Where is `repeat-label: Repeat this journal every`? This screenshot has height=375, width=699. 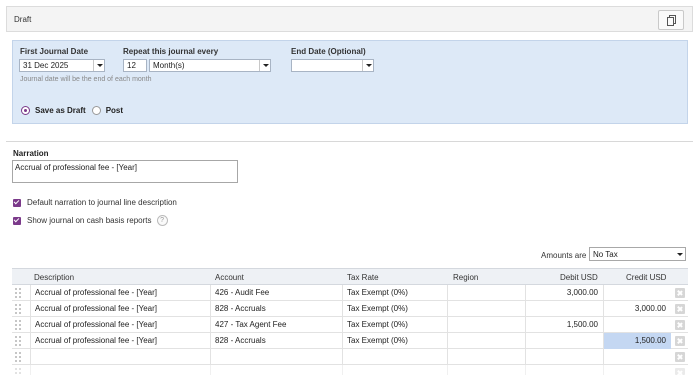
repeat-label: Repeat this journal every is located at coordinates (171, 51).